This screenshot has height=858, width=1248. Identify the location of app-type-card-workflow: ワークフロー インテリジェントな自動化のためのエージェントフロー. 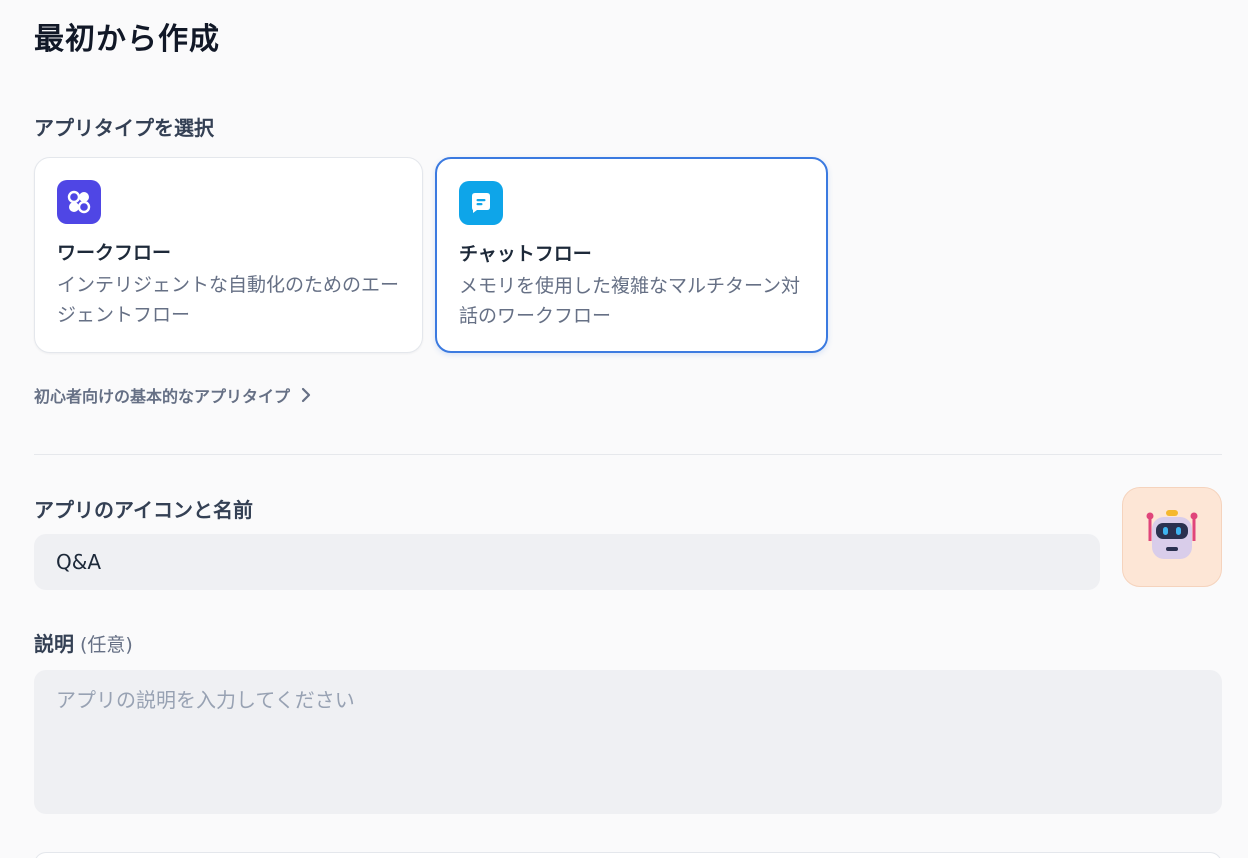
(228, 255).